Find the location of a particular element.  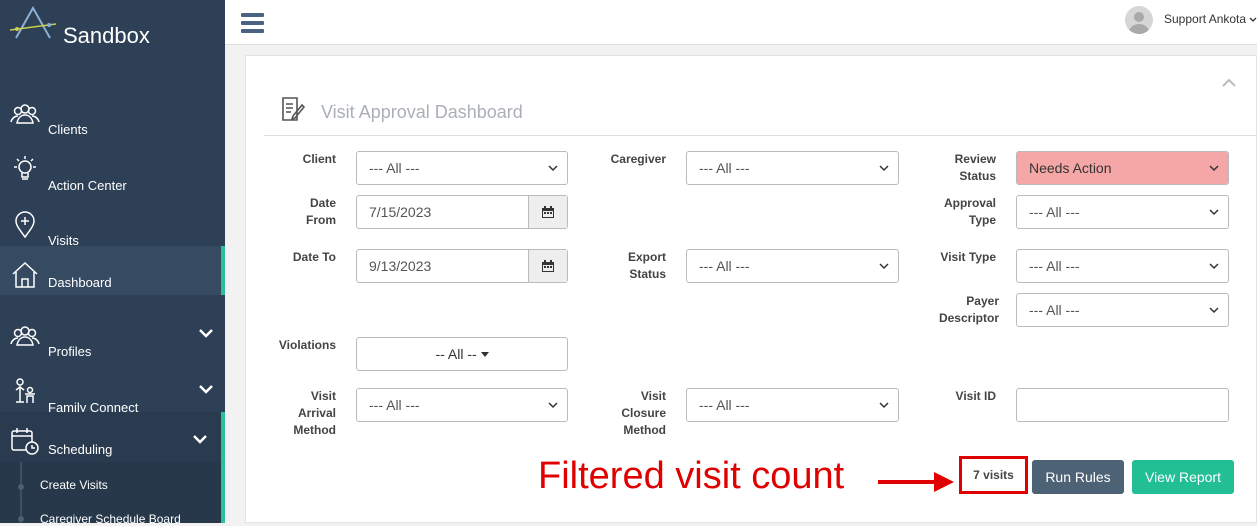

avatar is located at coordinates (1139, 20).